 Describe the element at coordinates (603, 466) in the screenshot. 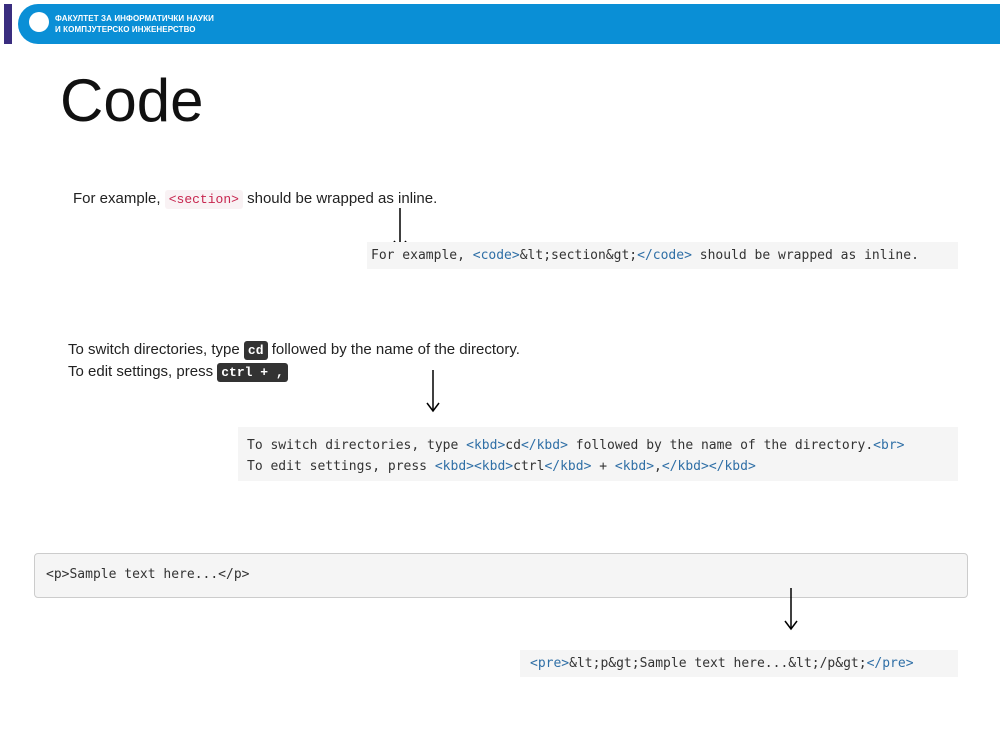

I see `example2-src-l2e: +` at that location.